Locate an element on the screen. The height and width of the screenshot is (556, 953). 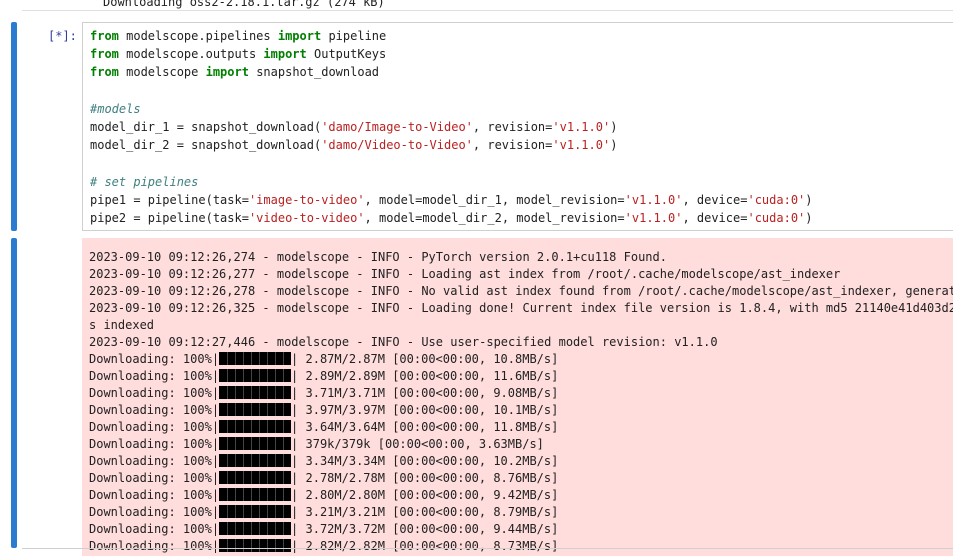
code-text: modelscope.pipelines is located at coordinates (198, 36).